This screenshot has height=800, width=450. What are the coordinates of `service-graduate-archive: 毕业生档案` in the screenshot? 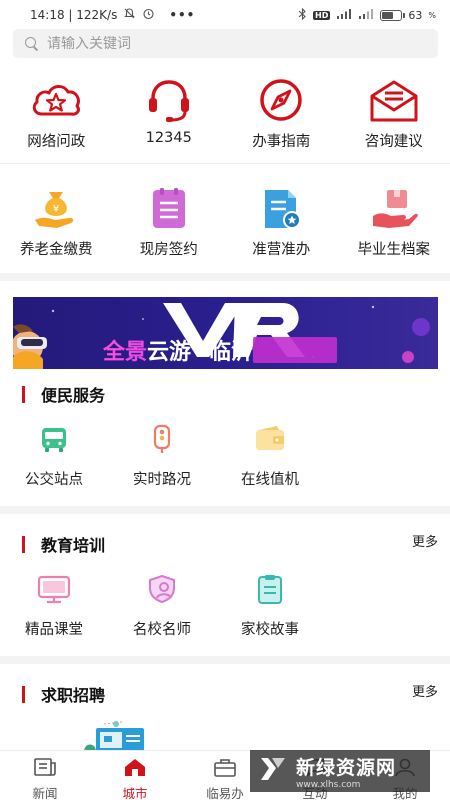 It's located at (394, 222).